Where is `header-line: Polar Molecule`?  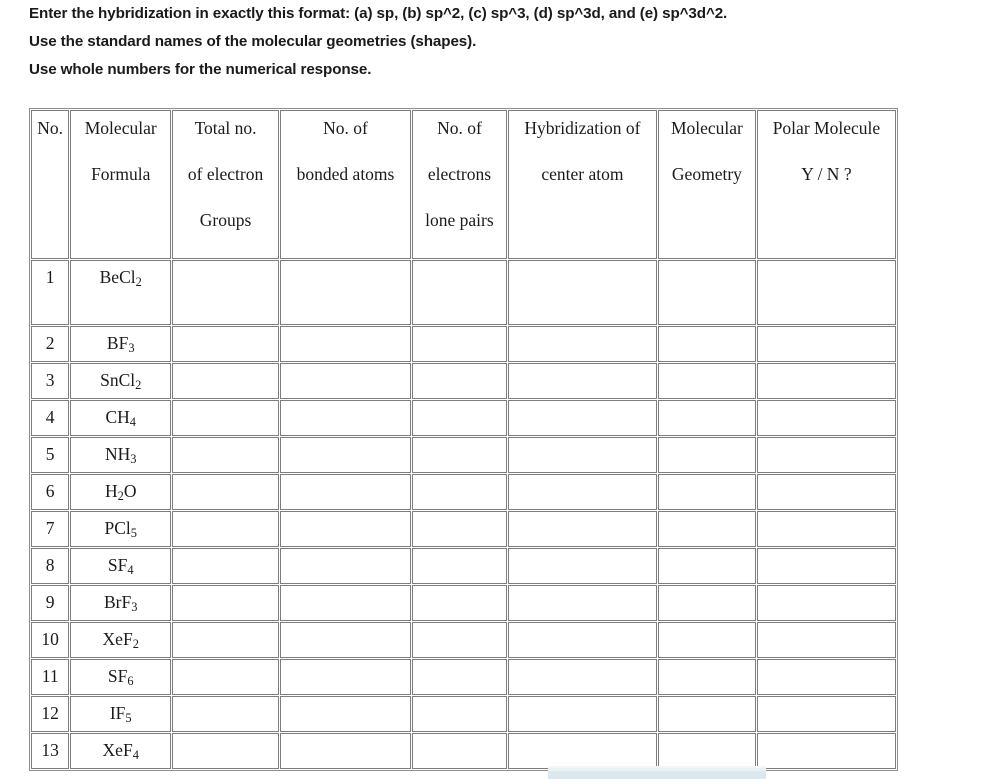 header-line: Polar Molecule is located at coordinates (826, 128).